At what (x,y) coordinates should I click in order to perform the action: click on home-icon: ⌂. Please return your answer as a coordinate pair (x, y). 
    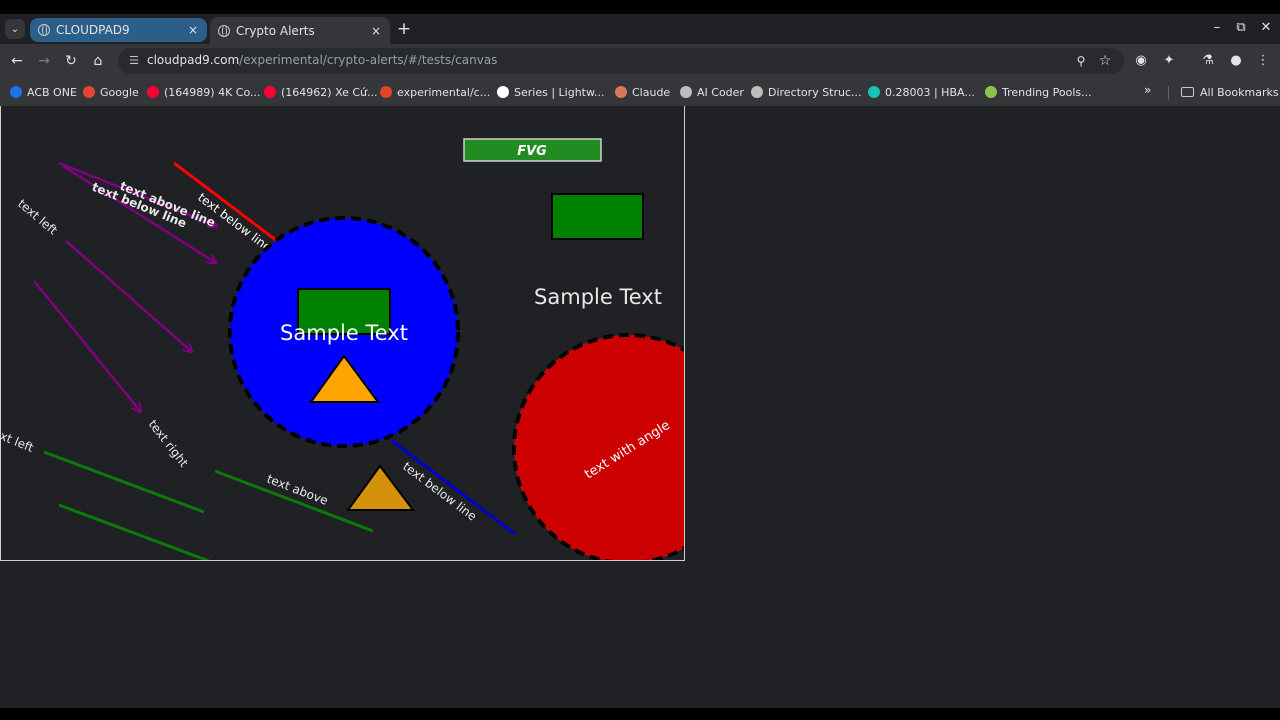
    Looking at the image, I should click on (98, 61).